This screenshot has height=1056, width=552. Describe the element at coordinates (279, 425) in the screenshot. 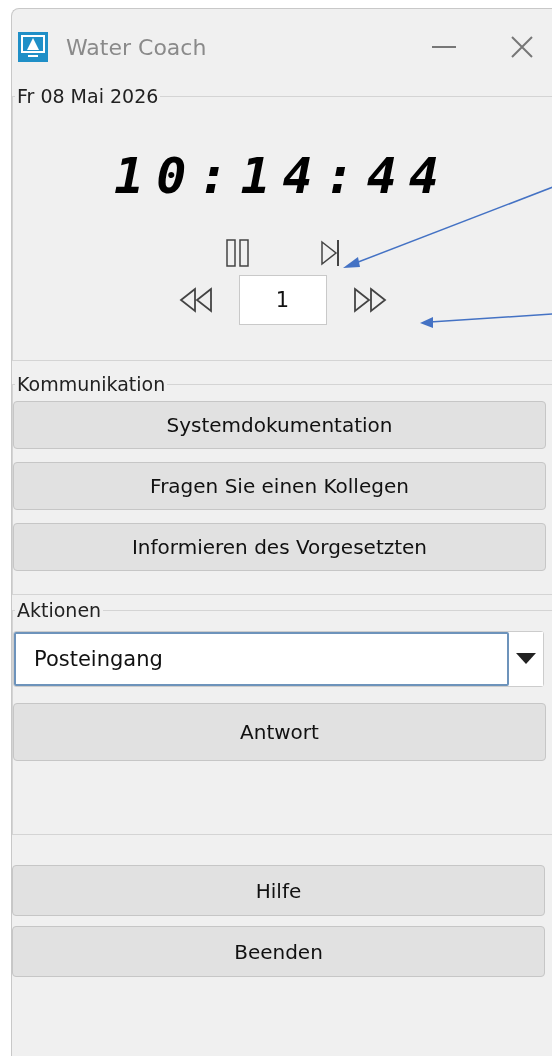

I see `action-button: Systemdokumentation` at that location.